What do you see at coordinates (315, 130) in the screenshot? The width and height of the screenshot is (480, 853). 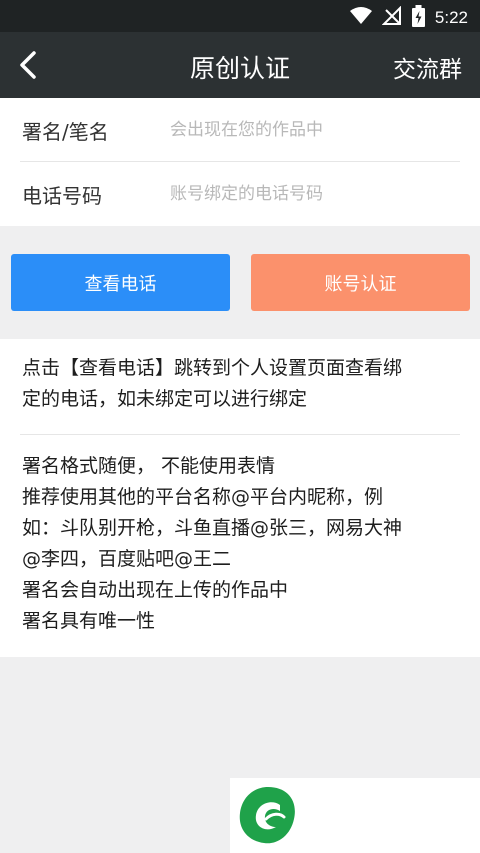 I see `signature-input` at bounding box center [315, 130].